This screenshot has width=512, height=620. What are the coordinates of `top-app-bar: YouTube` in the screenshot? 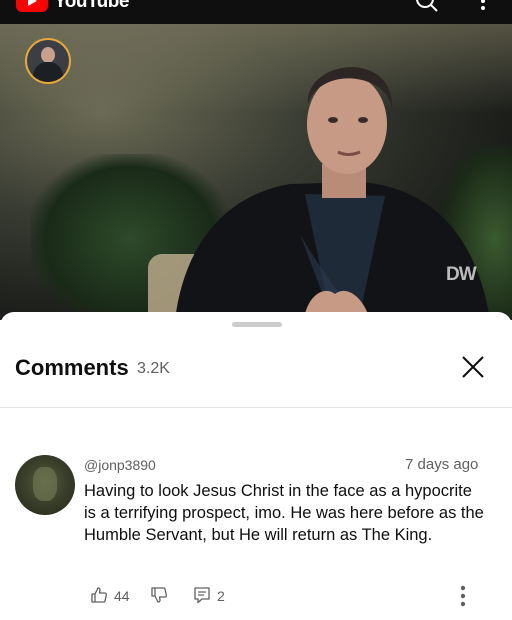 It's located at (256, 12).